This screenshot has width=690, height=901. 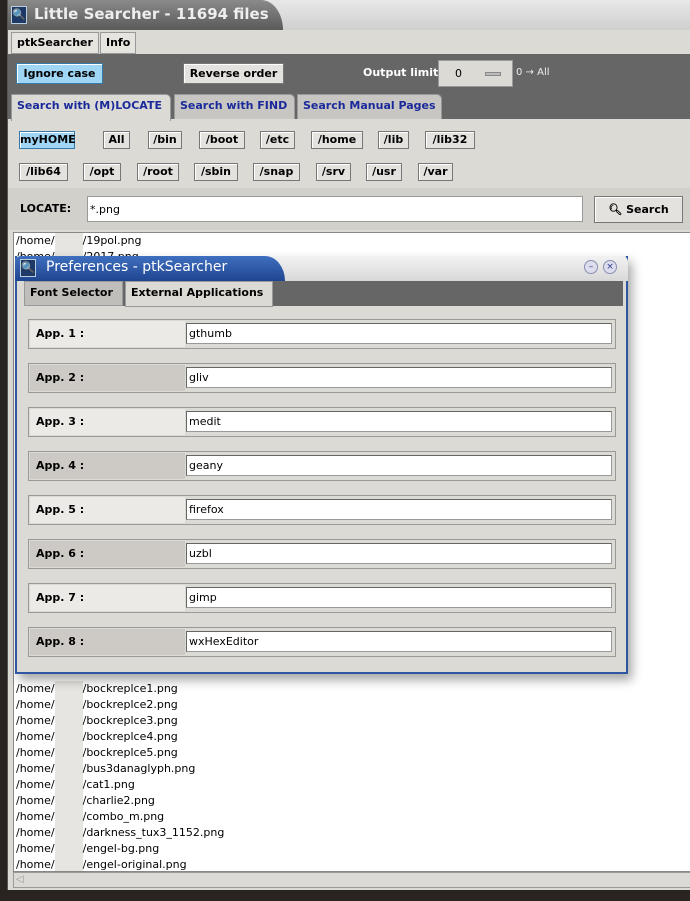 I want to click on output-limit-spinner: 0, so click(x=475, y=73).